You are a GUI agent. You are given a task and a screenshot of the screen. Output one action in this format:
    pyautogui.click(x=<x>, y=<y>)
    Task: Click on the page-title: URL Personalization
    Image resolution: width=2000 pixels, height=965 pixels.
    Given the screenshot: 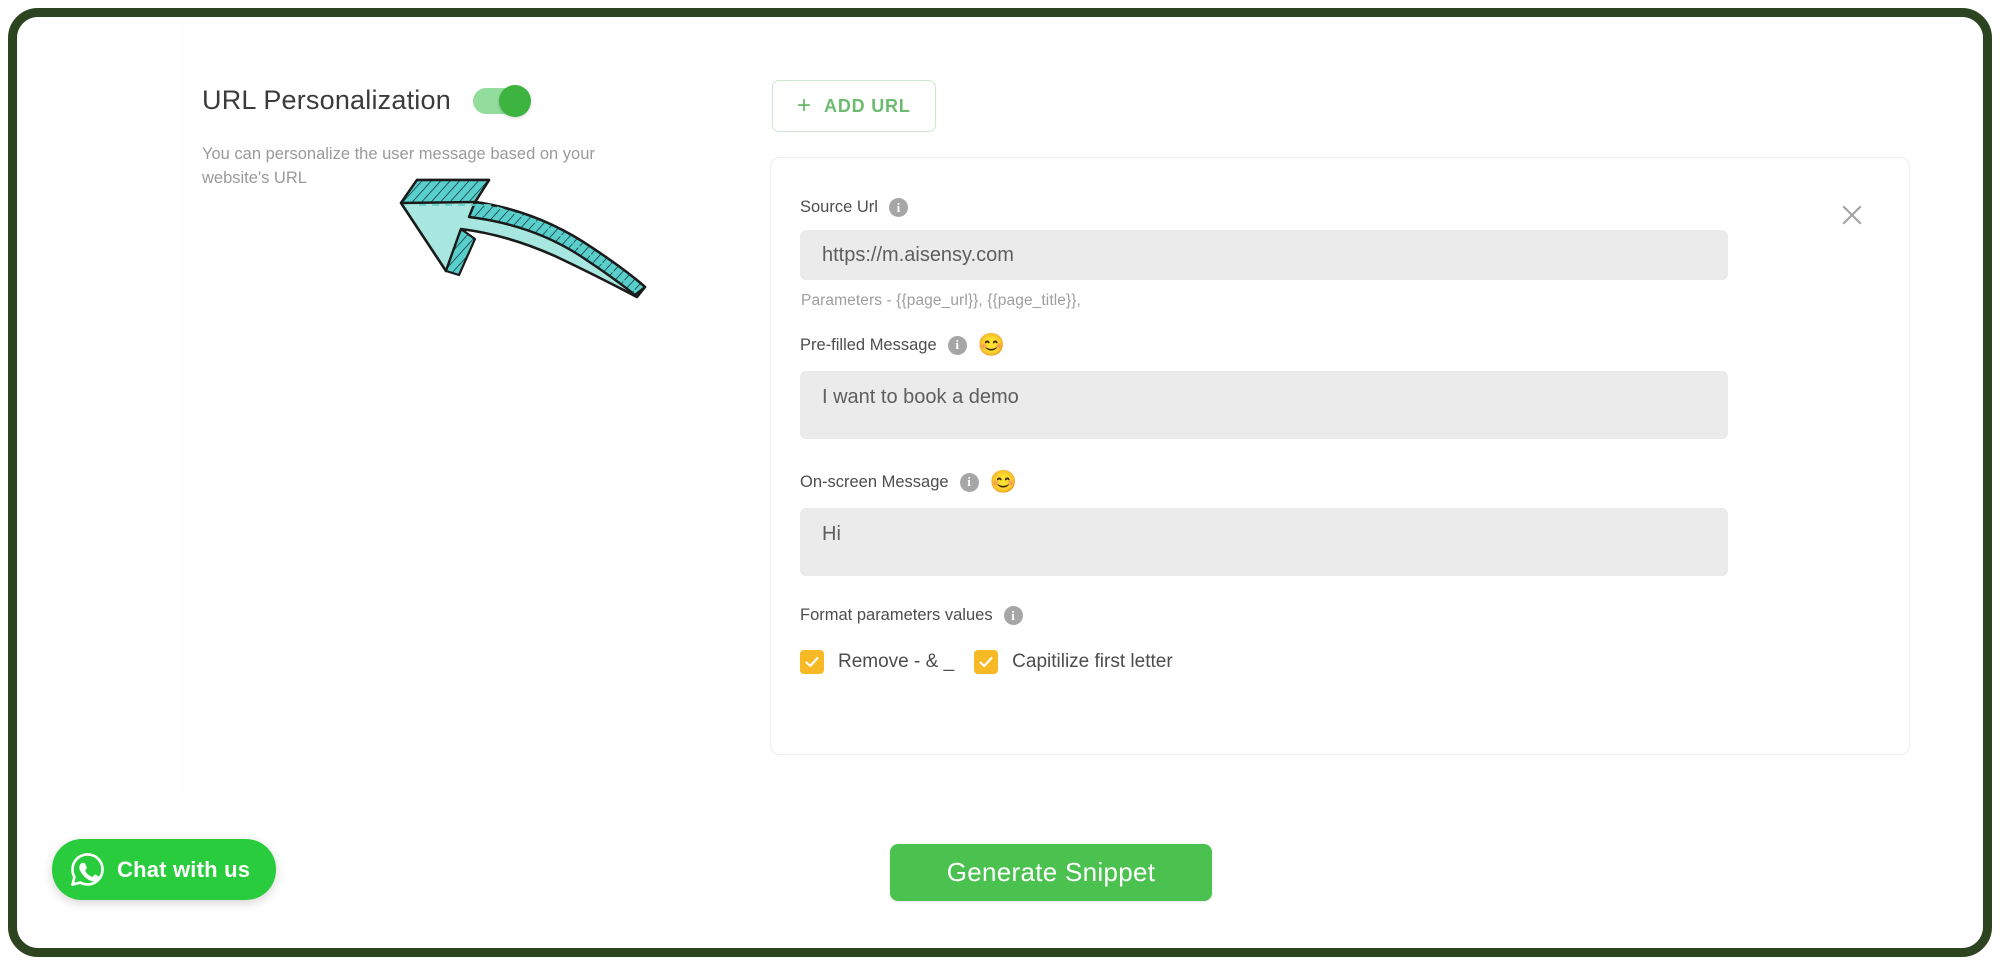 What is the action you would take?
    pyautogui.click(x=326, y=100)
    